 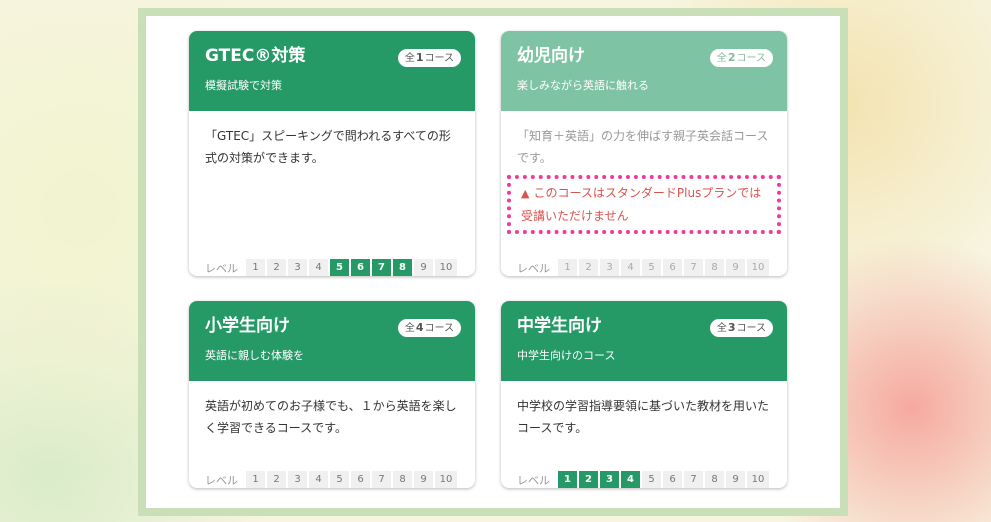 What do you see at coordinates (525, 193) in the screenshot?
I see `warning-icon: ▲` at bounding box center [525, 193].